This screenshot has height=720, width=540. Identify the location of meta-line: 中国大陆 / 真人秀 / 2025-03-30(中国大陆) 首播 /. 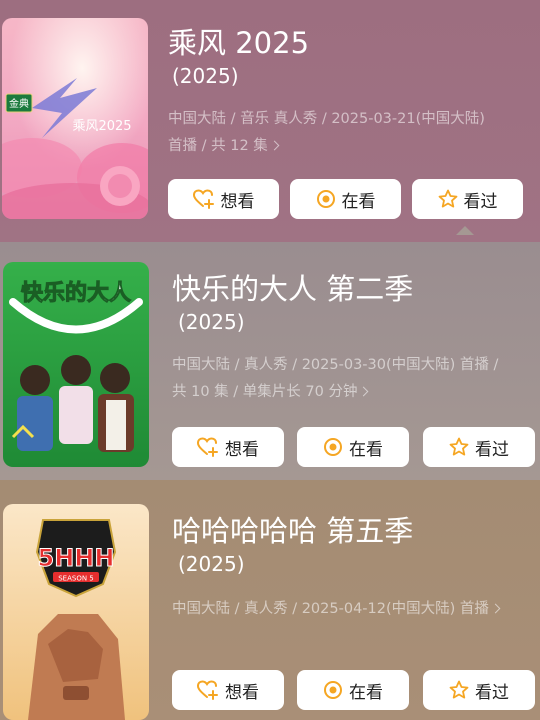
(335, 365).